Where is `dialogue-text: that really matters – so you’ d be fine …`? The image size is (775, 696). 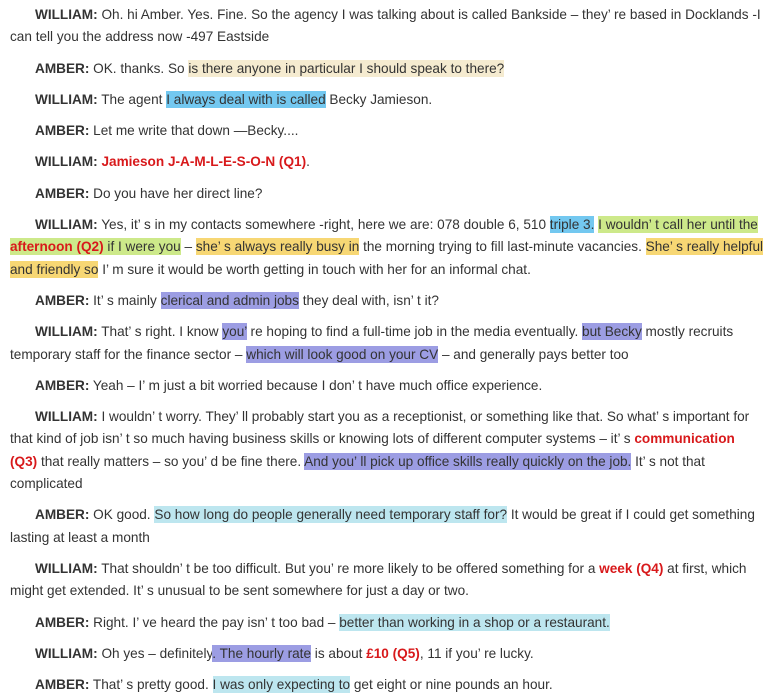 dialogue-text: that really matters – so you’ d be fine … is located at coordinates (171, 461).